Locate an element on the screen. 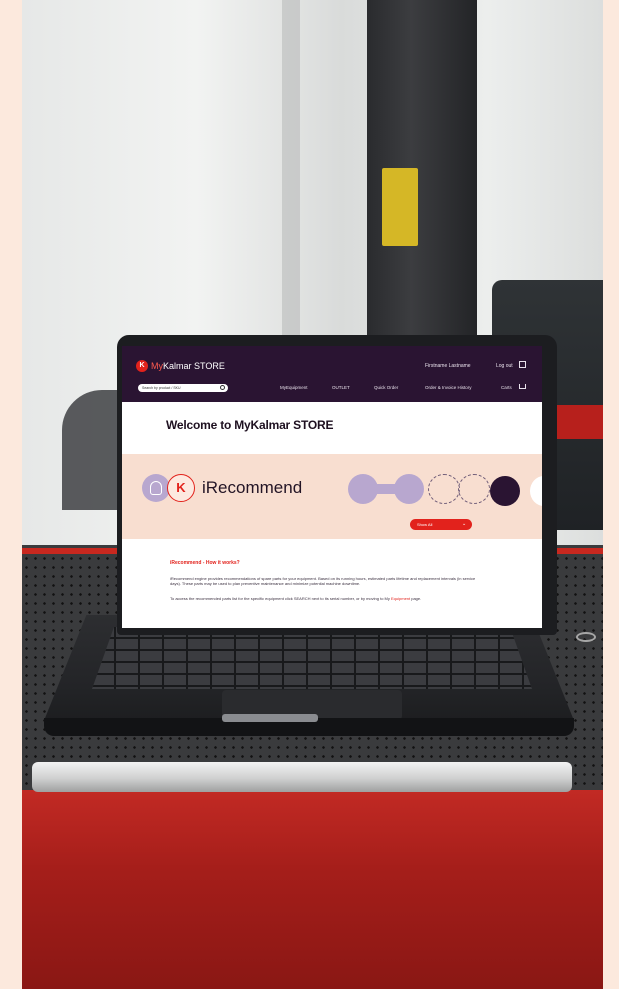  page-title: Welcome to MyKalmar STORE is located at coordinates (250, 425).